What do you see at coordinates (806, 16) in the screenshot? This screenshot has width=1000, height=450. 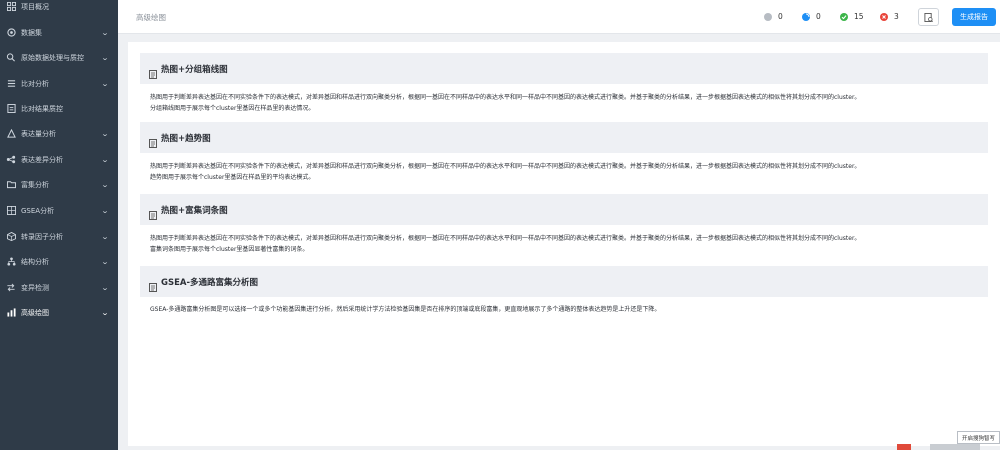 I see `running-icon` at bounding box center [806, 16].